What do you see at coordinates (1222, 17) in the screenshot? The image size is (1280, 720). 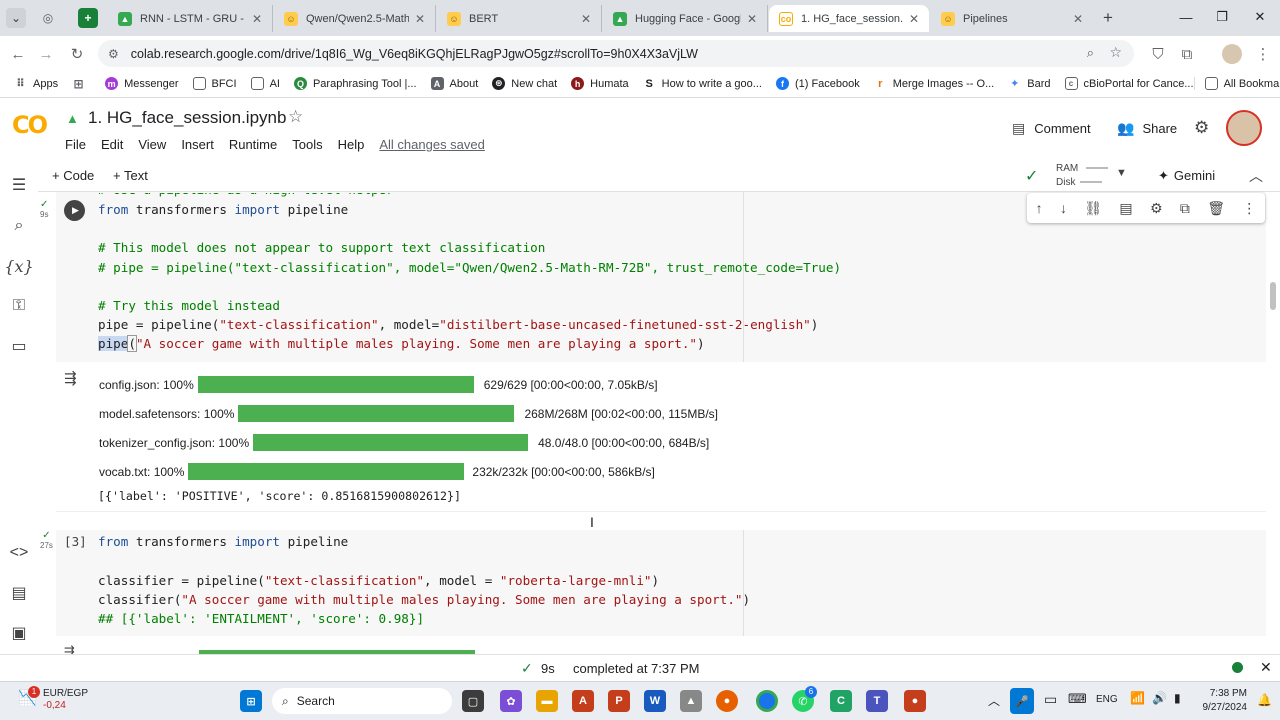 I see `maximize-button: ❐` at bounding box center [1222, 17].